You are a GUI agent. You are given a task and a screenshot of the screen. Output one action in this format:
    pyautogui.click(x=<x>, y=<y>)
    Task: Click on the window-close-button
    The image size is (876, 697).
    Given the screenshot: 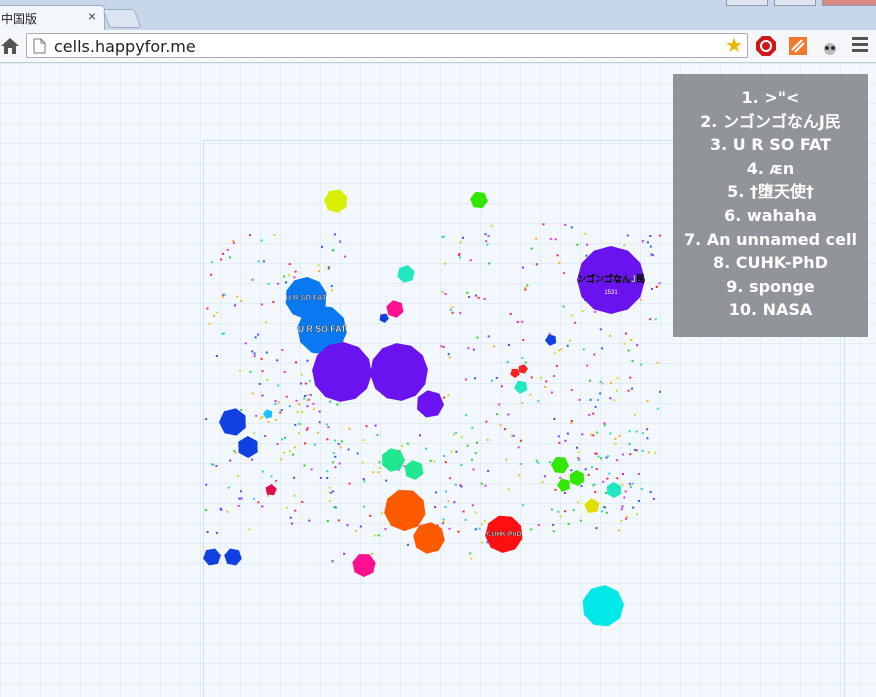 What is the action you would take?
    pyautogui.click(x=849, y=3)
    